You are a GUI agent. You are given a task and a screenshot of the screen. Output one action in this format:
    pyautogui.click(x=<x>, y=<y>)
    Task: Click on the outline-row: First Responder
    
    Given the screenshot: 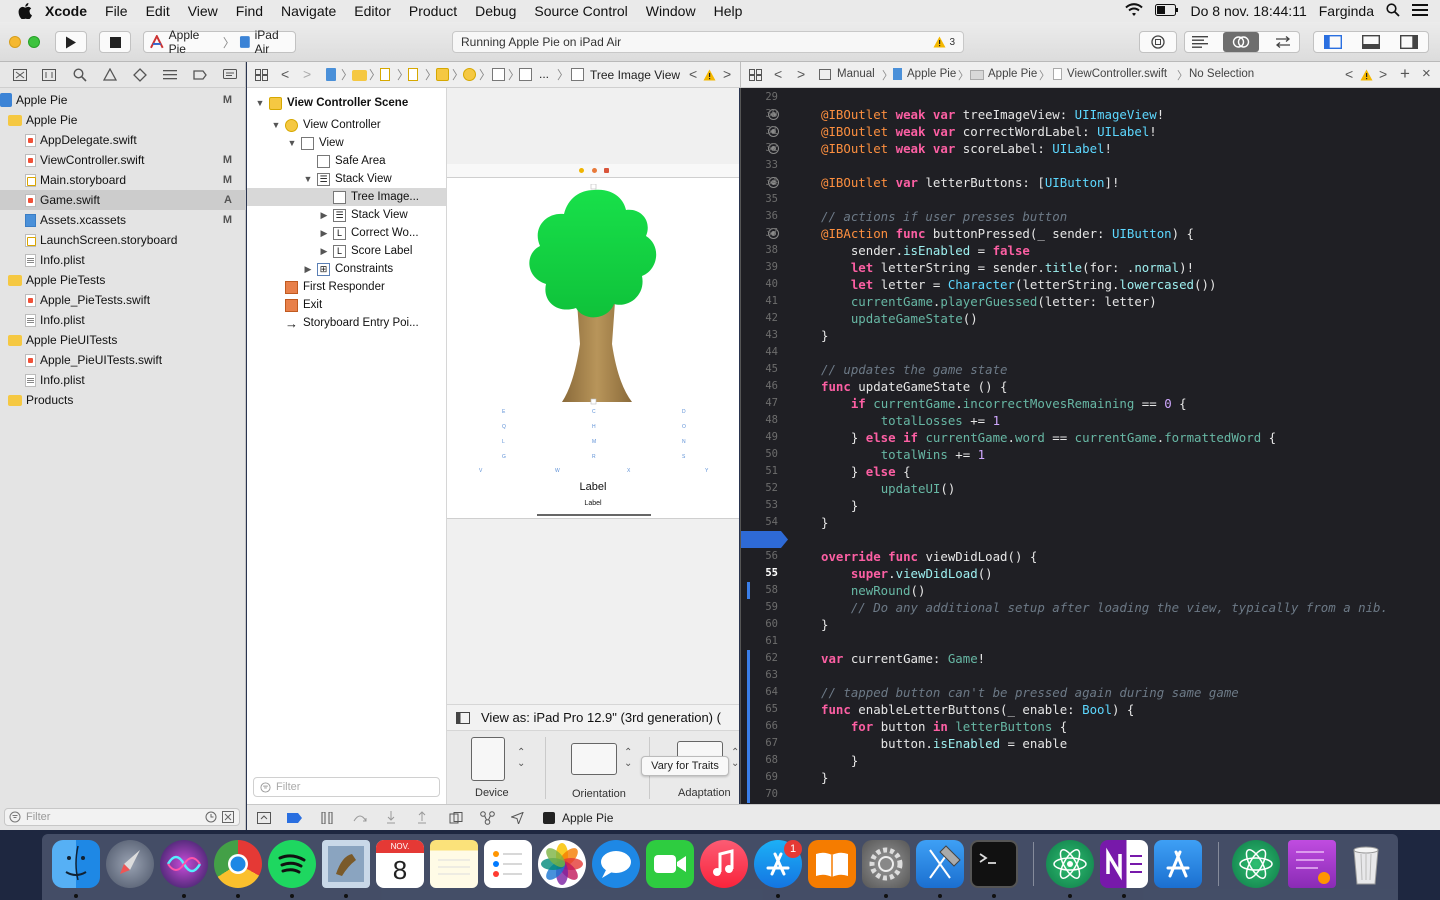 What is the action you would take?
    pyautogui.click(x=346, y=287)
    